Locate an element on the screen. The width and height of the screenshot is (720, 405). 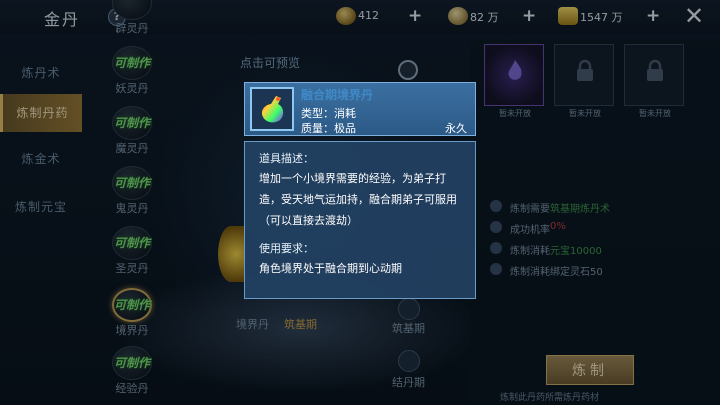
potion-icon is located at coordinates (272, 109).